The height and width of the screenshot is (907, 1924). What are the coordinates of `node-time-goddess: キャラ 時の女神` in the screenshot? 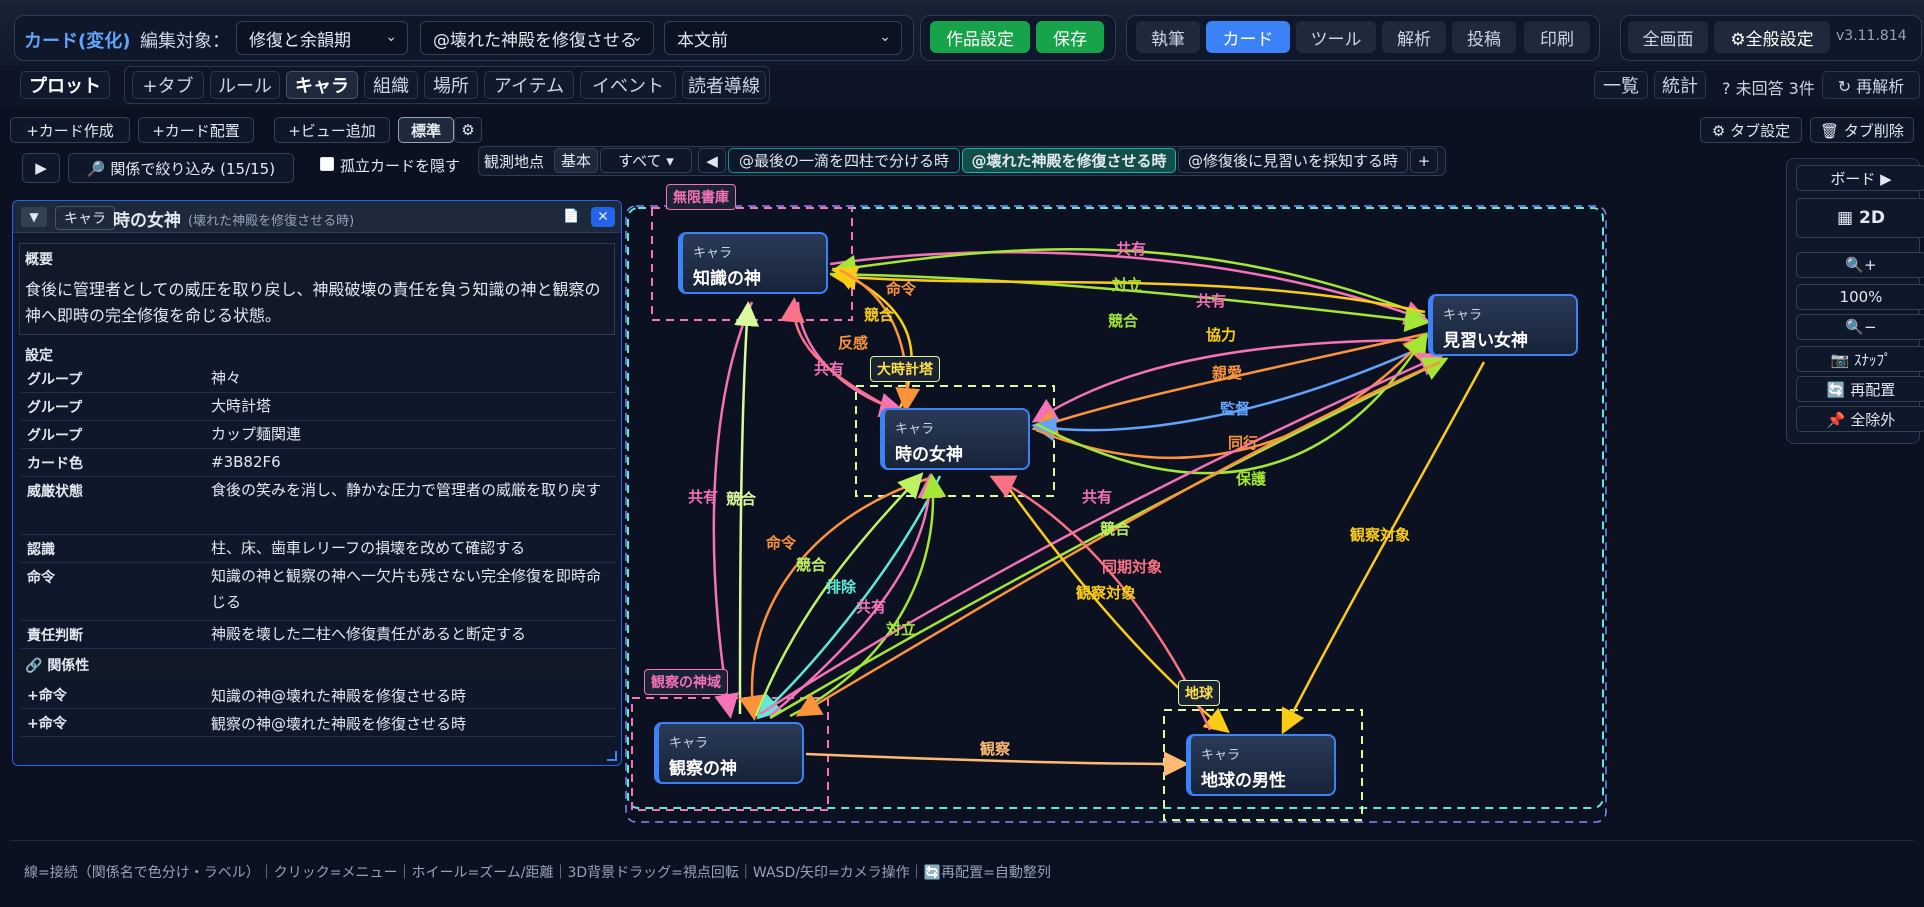 It's located at (955, 439).